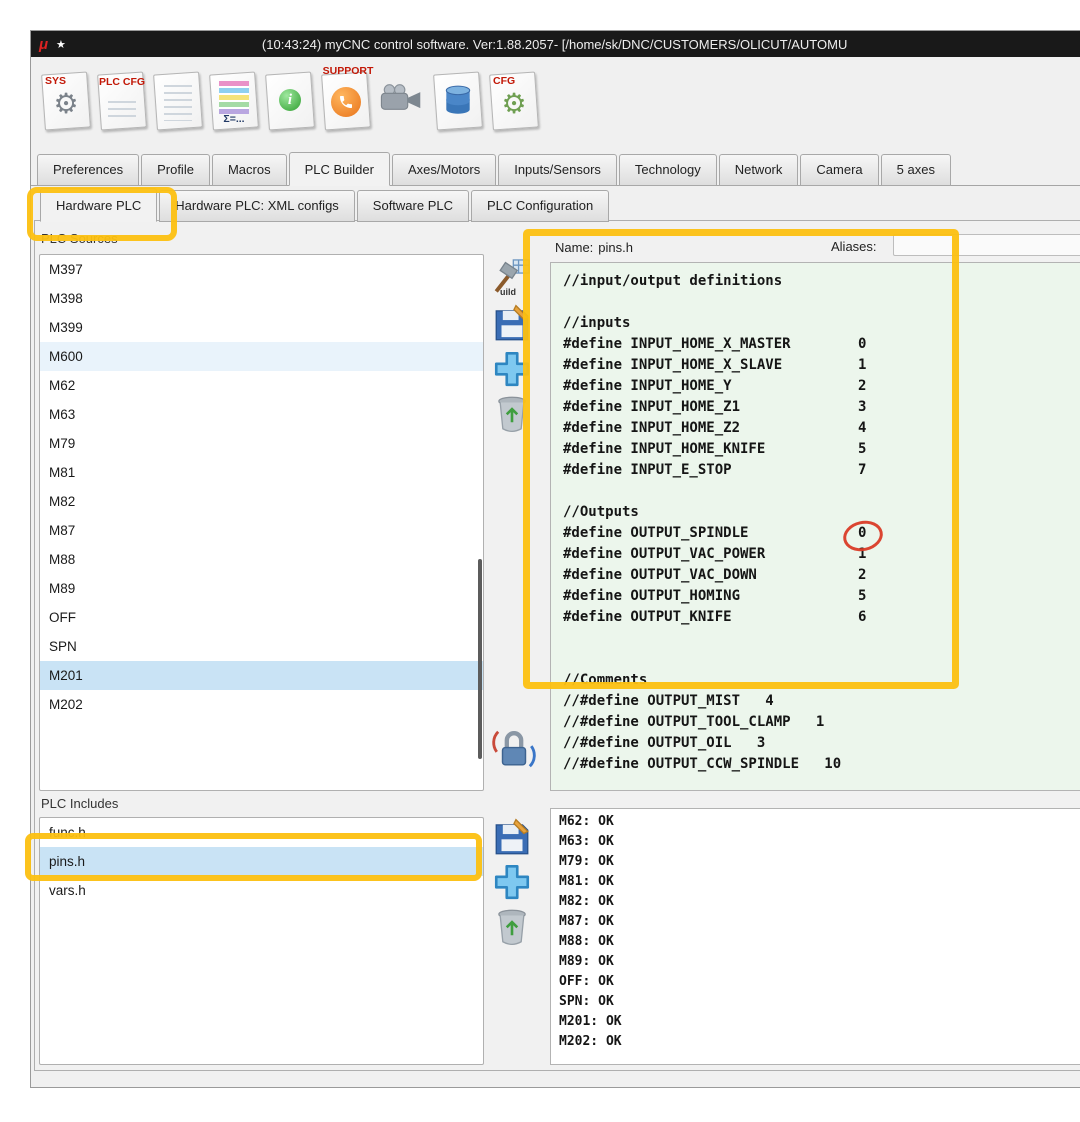 This screenshot has width=1080, height=1122. I want to click on code-line-define-output-tool-clamp-1: //#define OUTPUT_TOOL_CLAMP 1, so click(821, 724).